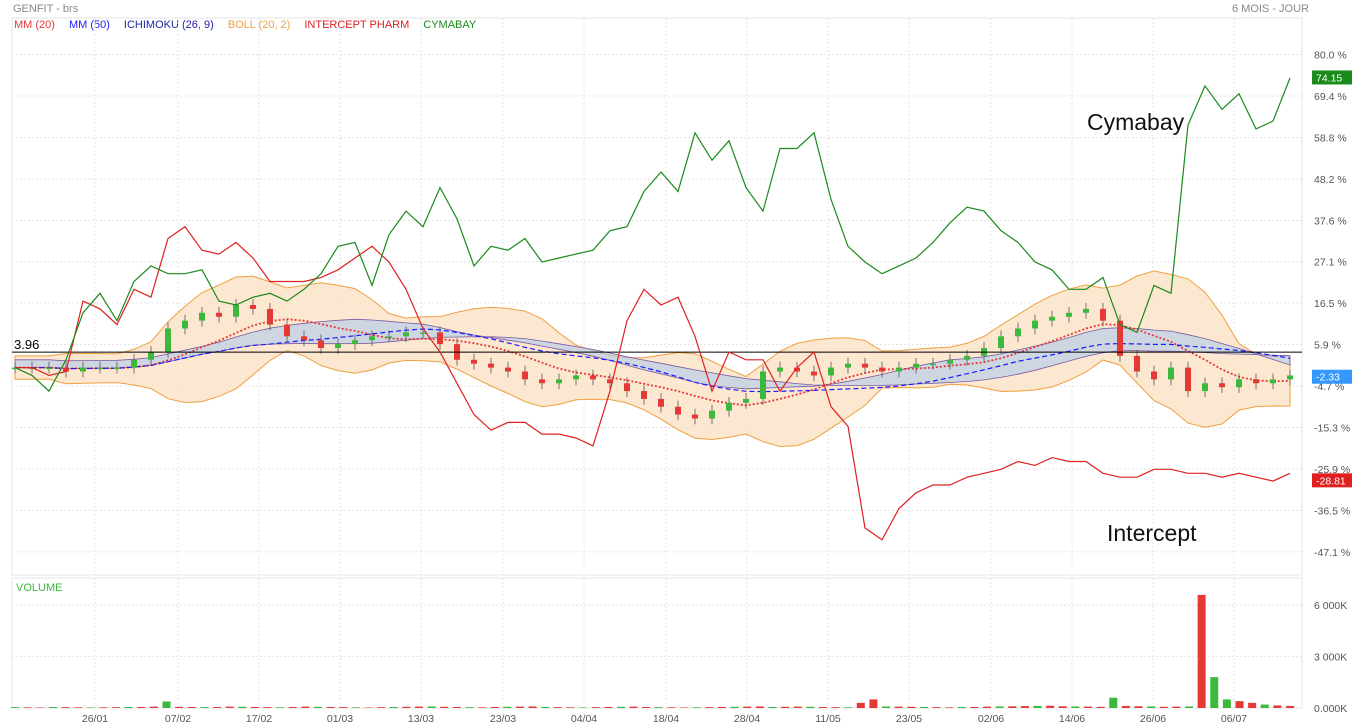  I want to click on x-tick-label: 26/01, so click(95, 719).